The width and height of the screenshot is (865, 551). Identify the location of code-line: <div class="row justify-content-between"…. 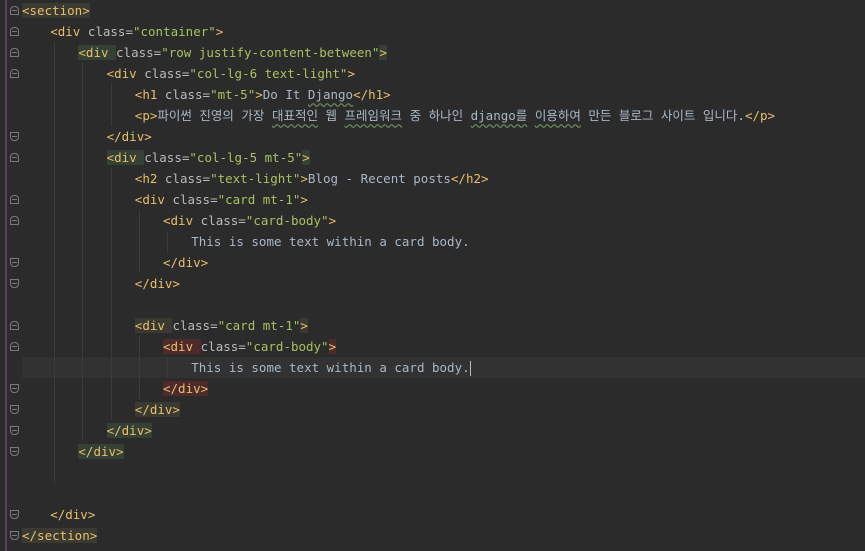
(443, 52).